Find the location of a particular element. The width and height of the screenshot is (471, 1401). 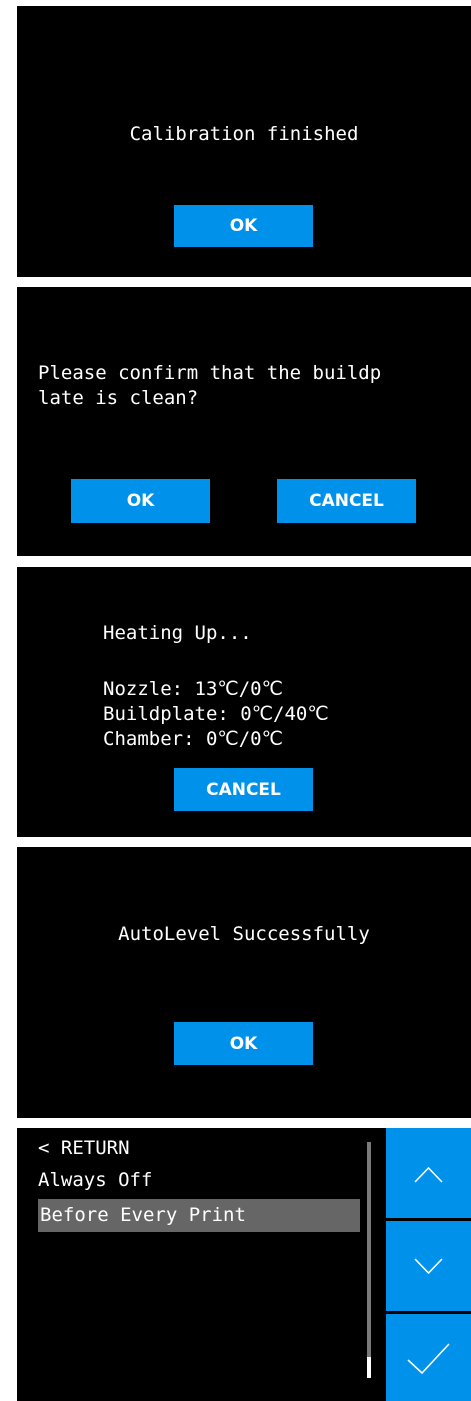

scroll-up-button is located at coordinates (428, 1173).